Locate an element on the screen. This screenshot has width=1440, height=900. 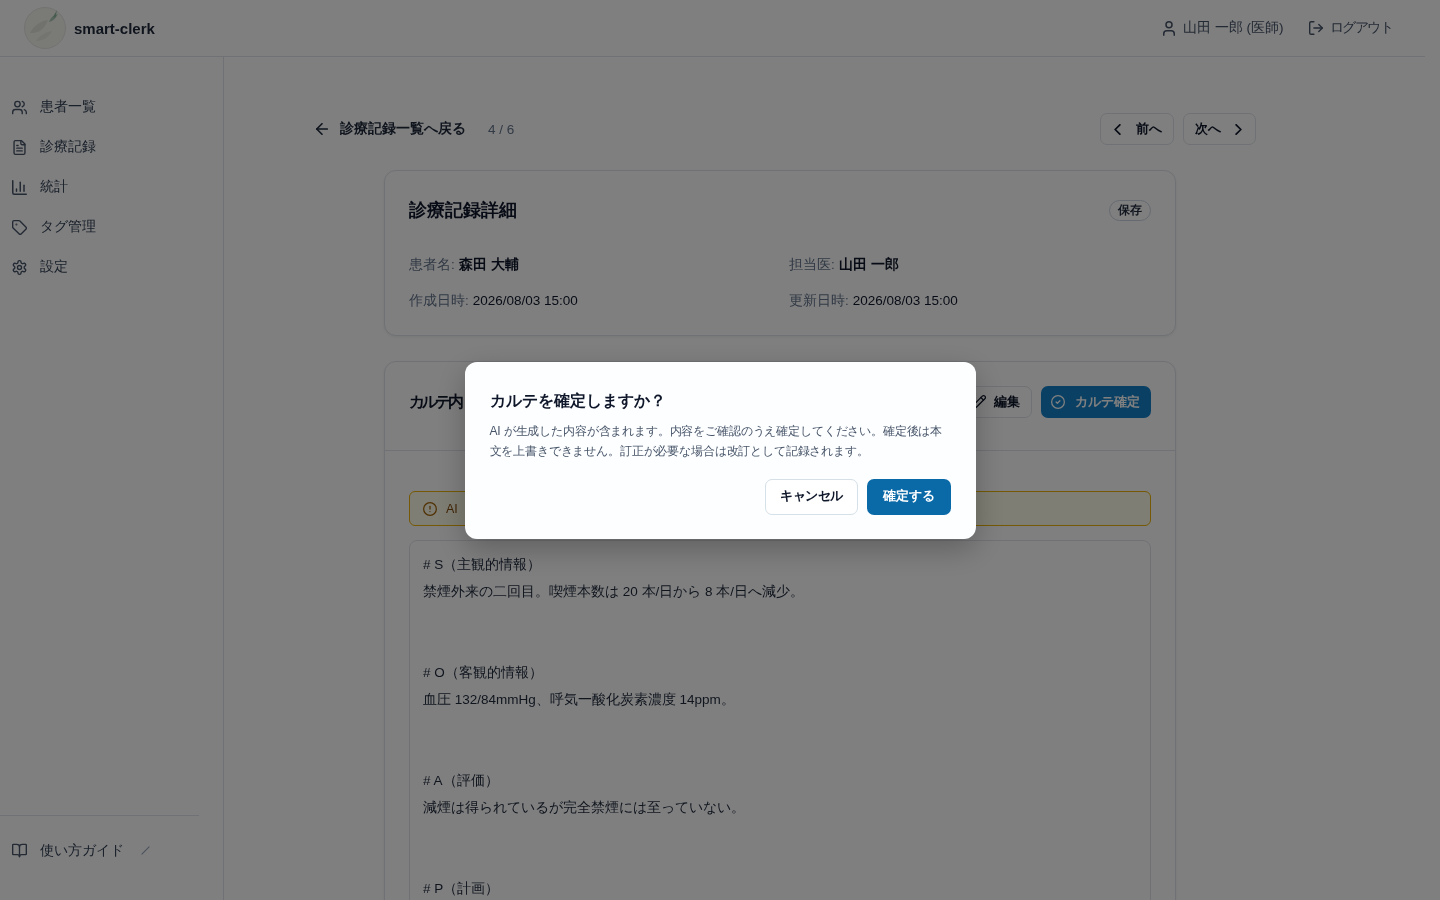
book-icon is located at coordinates (19, 850).